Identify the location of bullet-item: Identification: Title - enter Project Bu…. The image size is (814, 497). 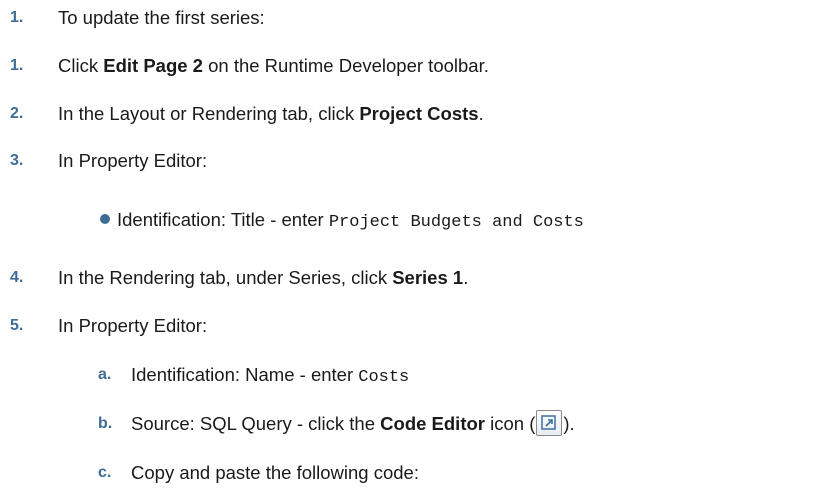
(407, 220).